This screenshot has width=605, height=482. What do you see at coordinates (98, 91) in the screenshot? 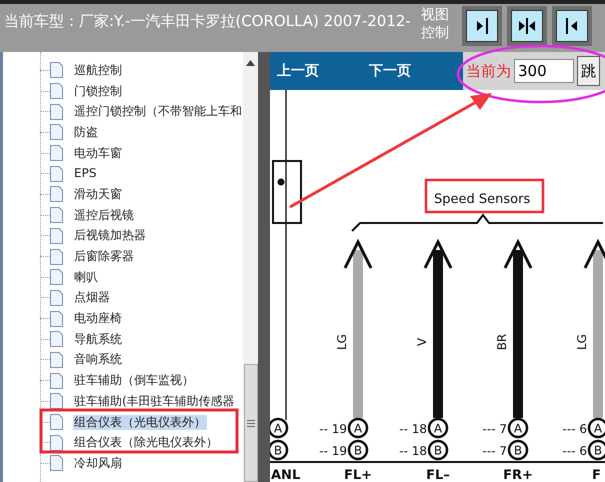
I see `tree-item: 门锁控制` at bounding box center [98, 91].